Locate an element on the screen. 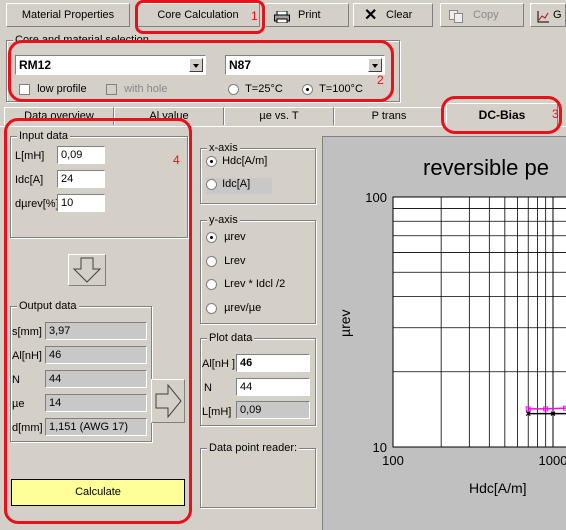 Image resolution: width=566 pixels, height=530 pixels. x-hdc-radio: Hdc[A/m] is located at coordinates (239, 162).